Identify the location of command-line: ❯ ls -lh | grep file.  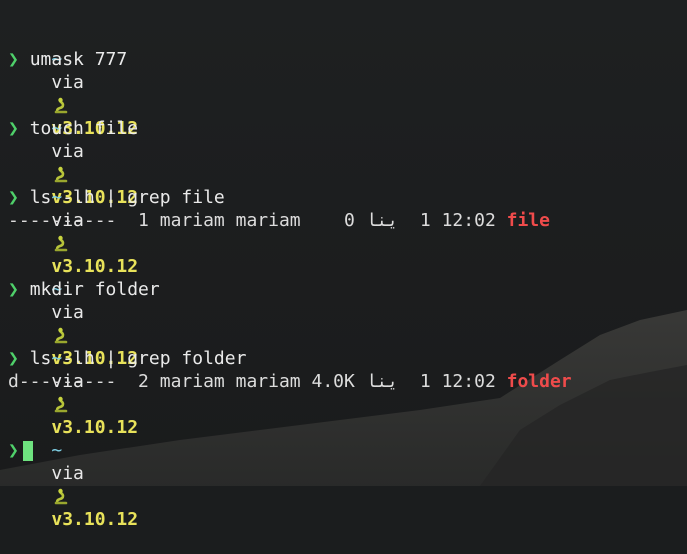
(347, 197).